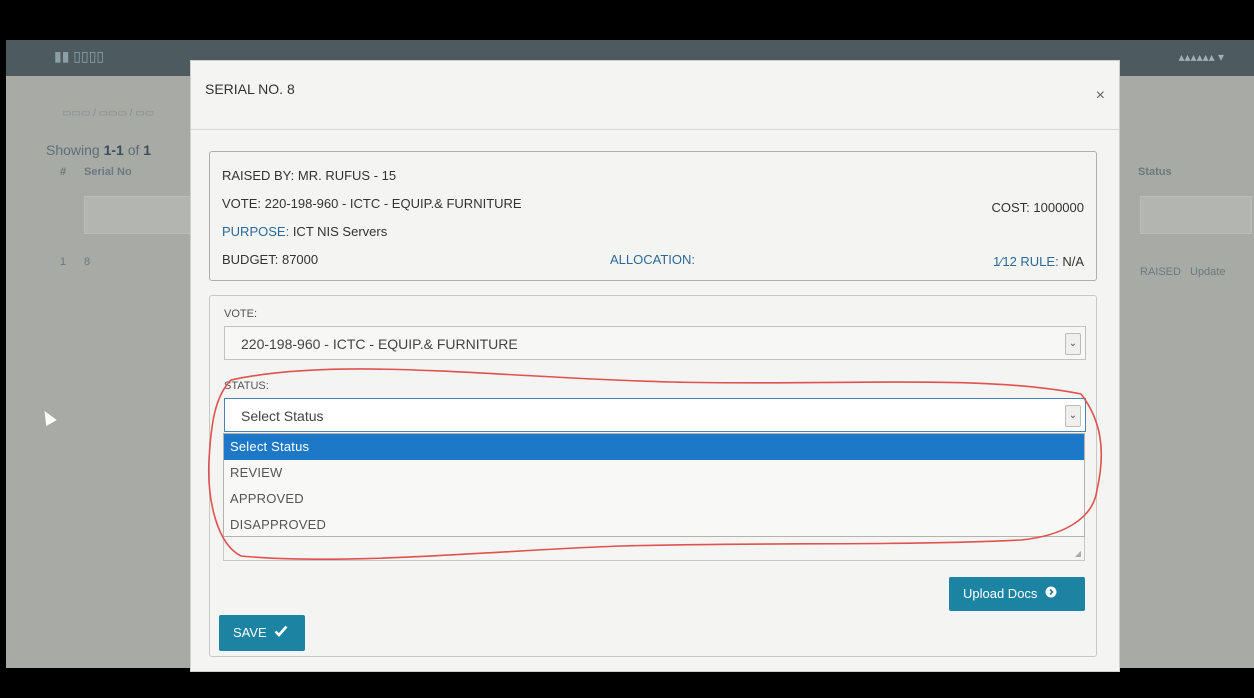 The height and width of the screenshot is (698, 1254). I want to click on results-summary: Showing 1-1 of 1, so click(99, 150).